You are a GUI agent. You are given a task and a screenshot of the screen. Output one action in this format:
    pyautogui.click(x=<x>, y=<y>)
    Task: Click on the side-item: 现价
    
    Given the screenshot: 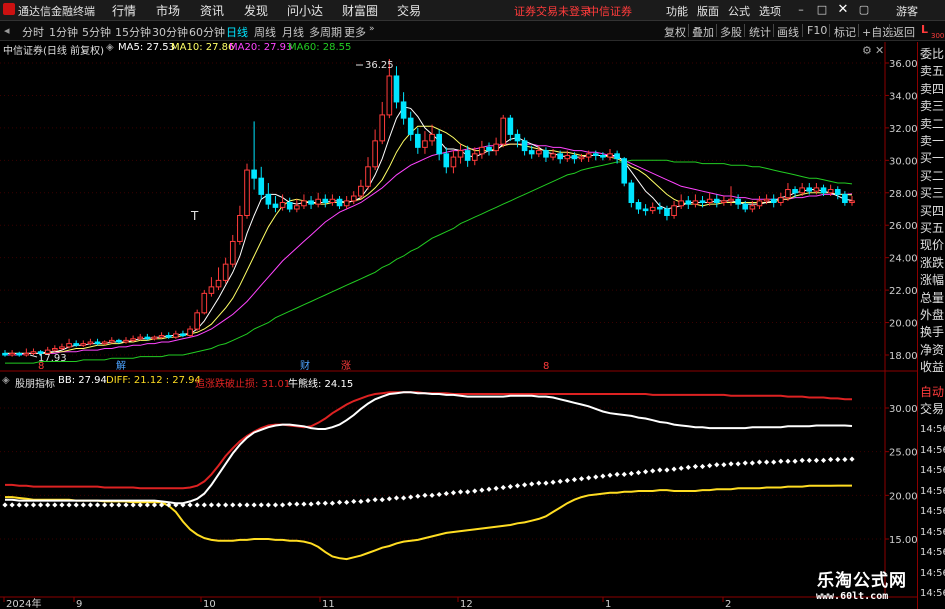 What is the action you would take?
    pyautogui.click(x=932, y=245)
    